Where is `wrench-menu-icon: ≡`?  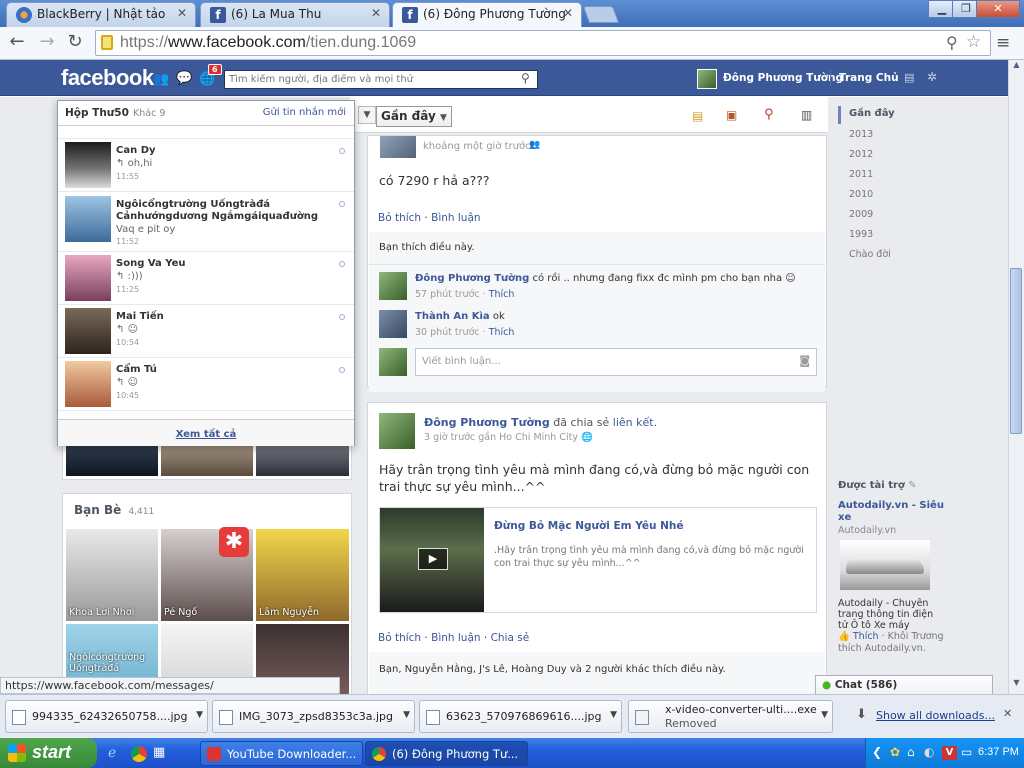 wrench-menu-icon: ≡ is located at coordinates (1003, 43).